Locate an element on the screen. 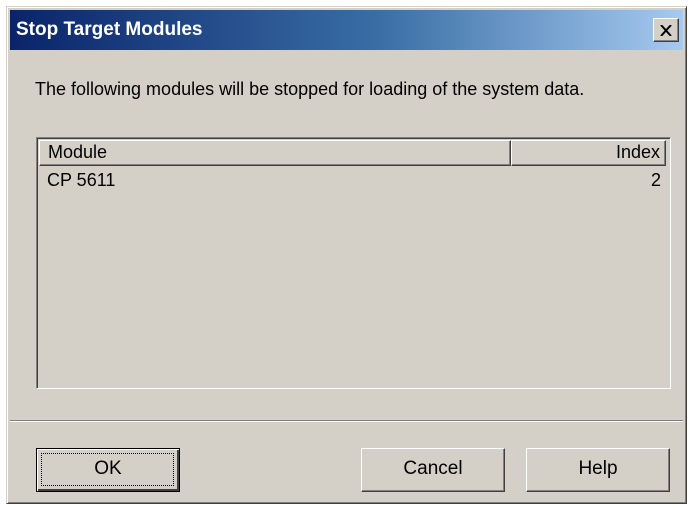 The image size is (693, 510). close-button is located at coordinates (666, 30).